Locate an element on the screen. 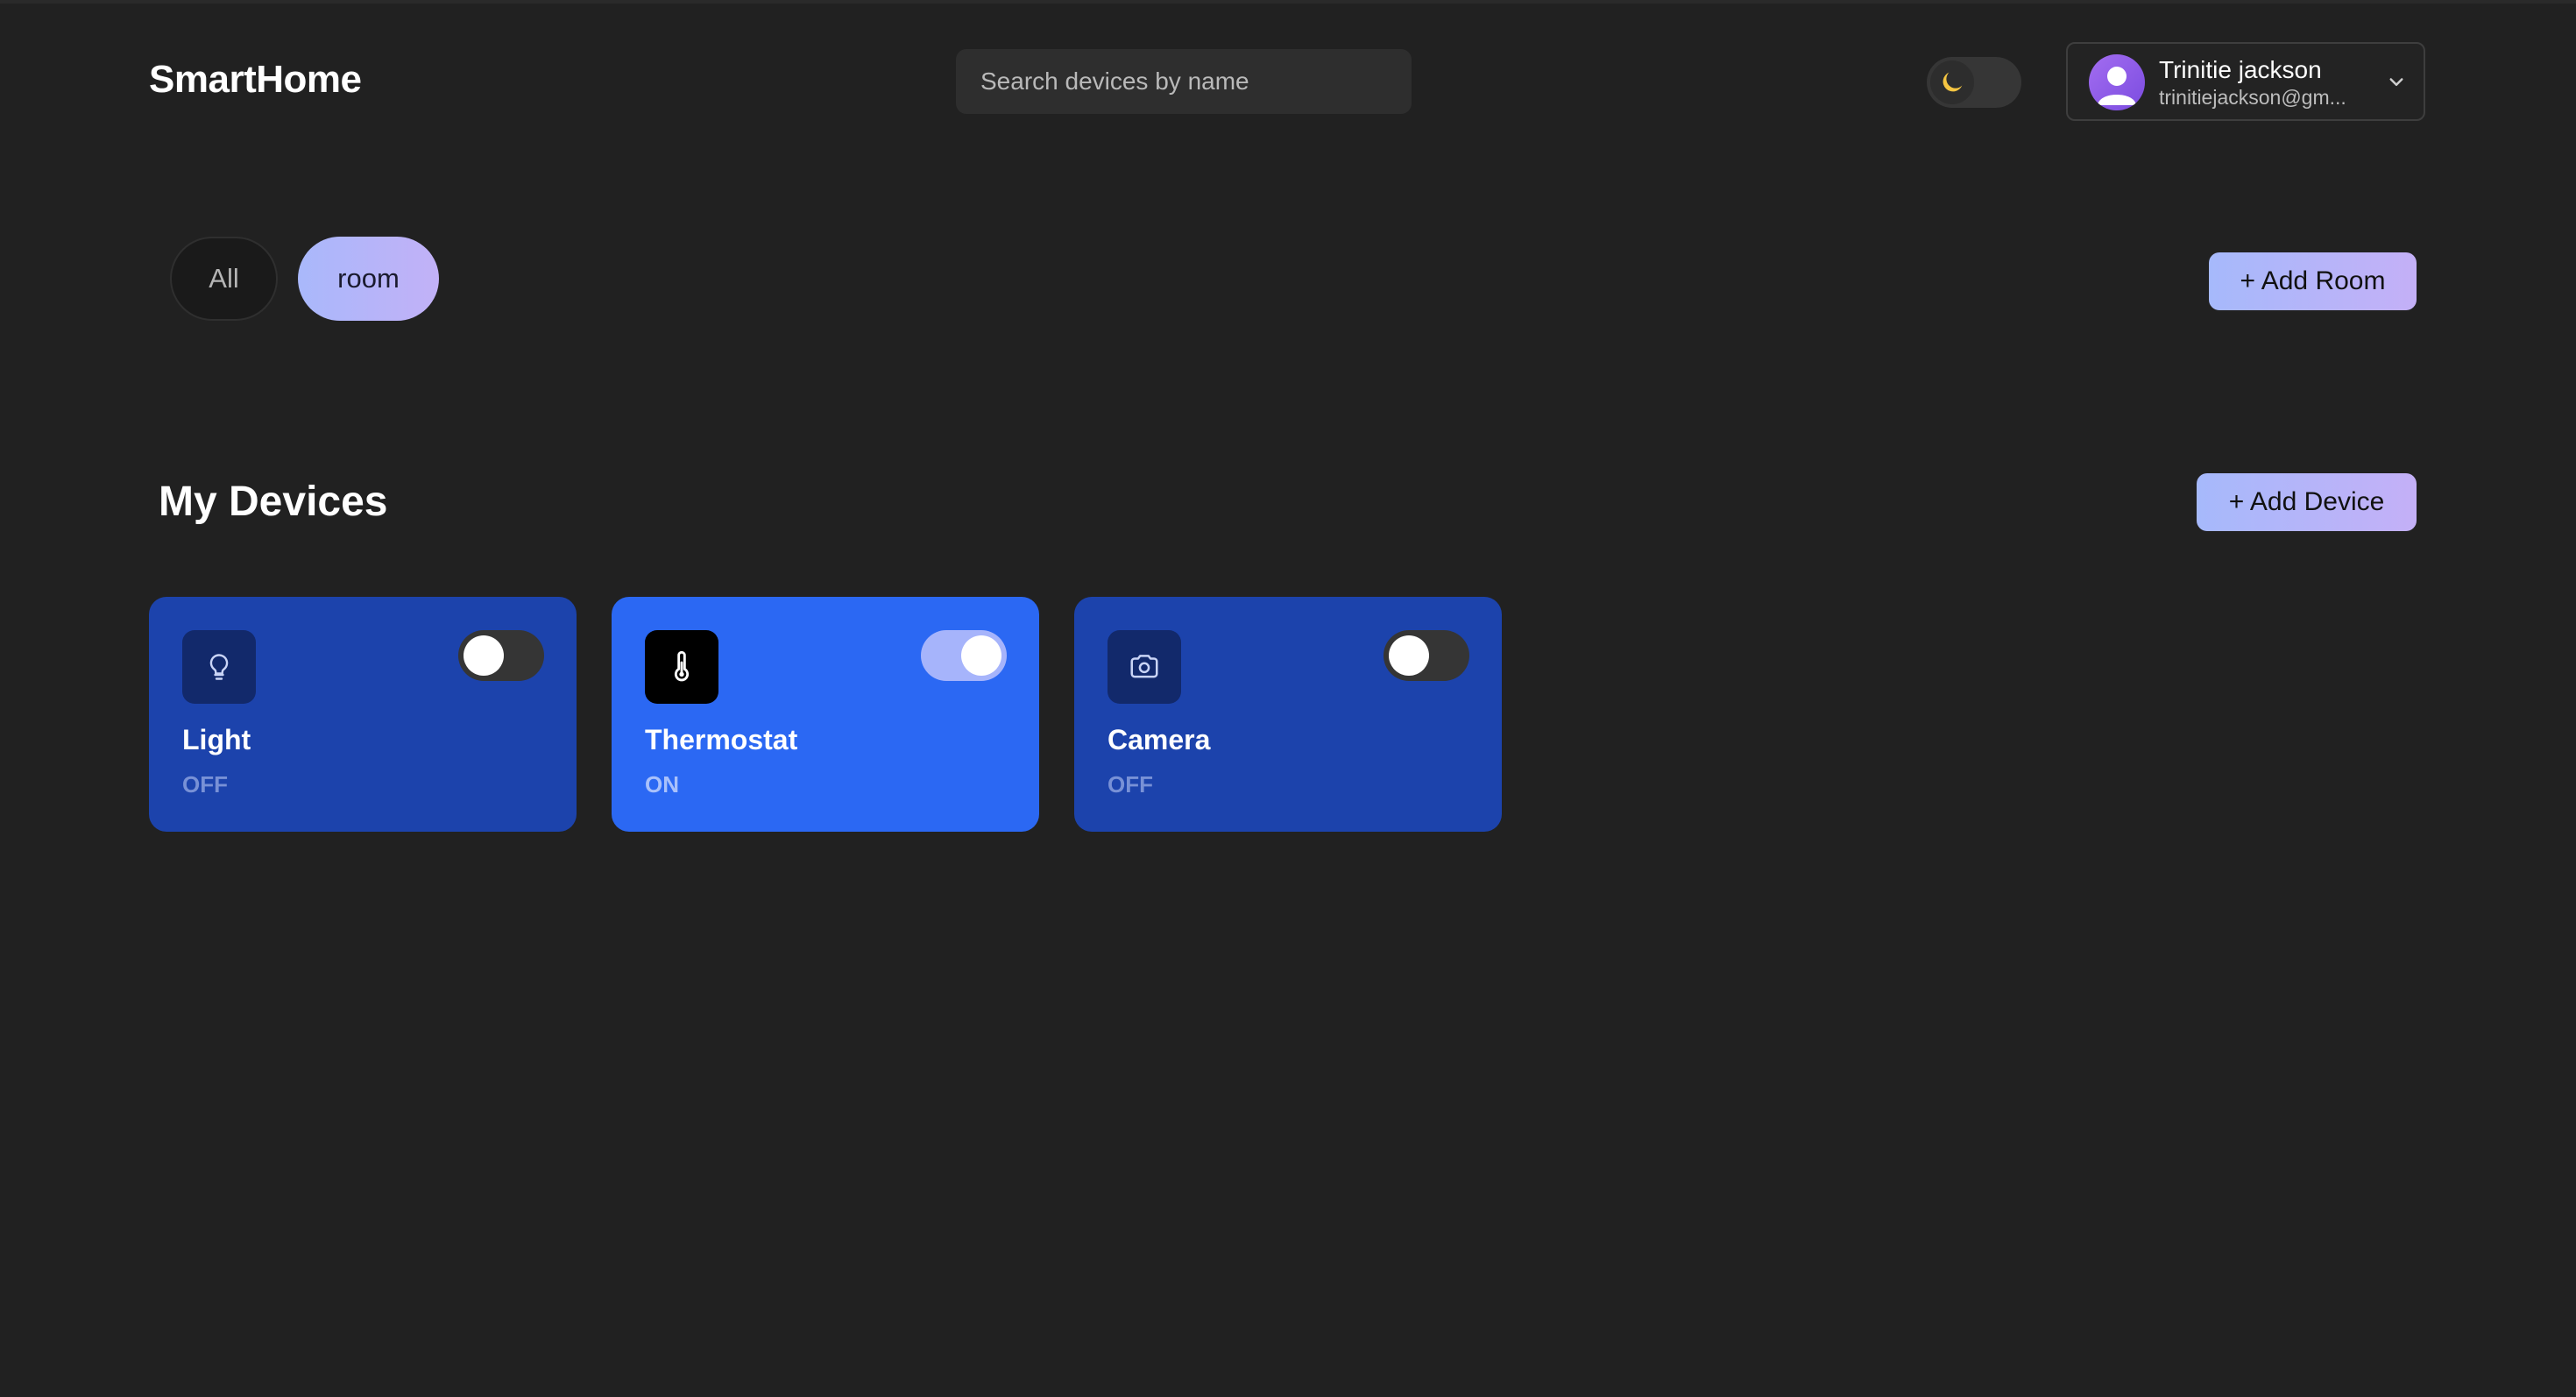  avatar is located at coordinates (2117, 82).